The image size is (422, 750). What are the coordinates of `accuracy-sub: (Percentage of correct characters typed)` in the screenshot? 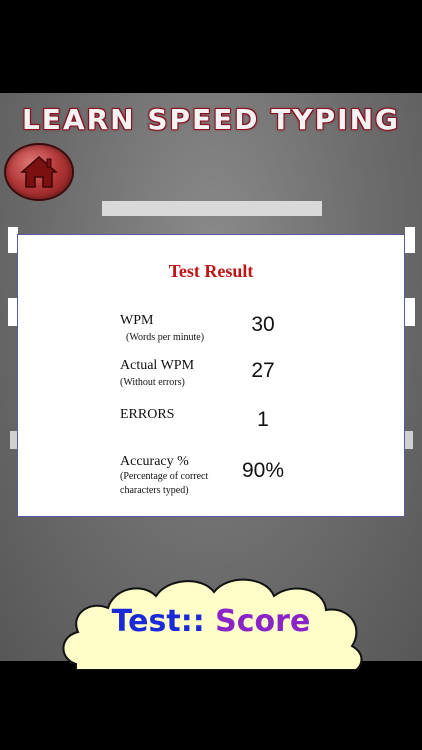 It's located at (164, 483).